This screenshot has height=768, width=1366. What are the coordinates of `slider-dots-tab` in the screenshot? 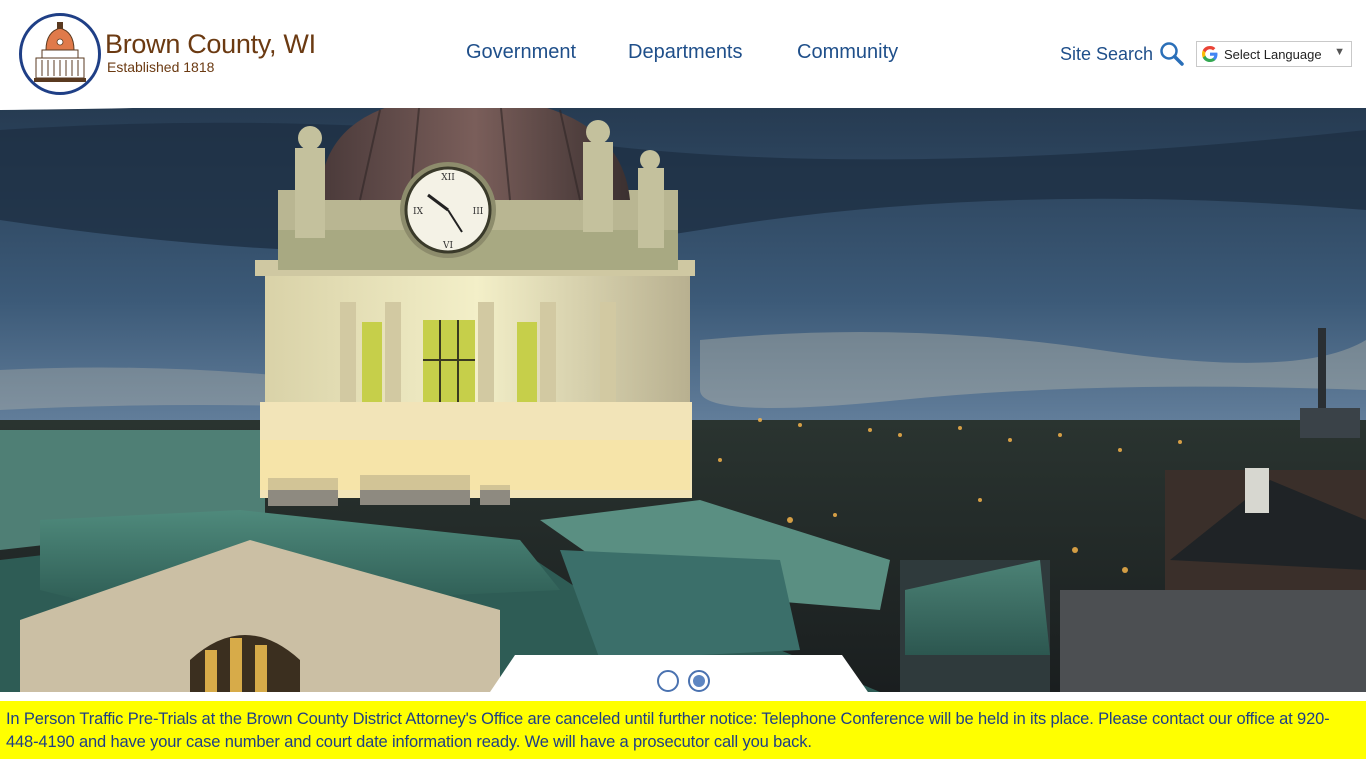 It's located at (679, 675).